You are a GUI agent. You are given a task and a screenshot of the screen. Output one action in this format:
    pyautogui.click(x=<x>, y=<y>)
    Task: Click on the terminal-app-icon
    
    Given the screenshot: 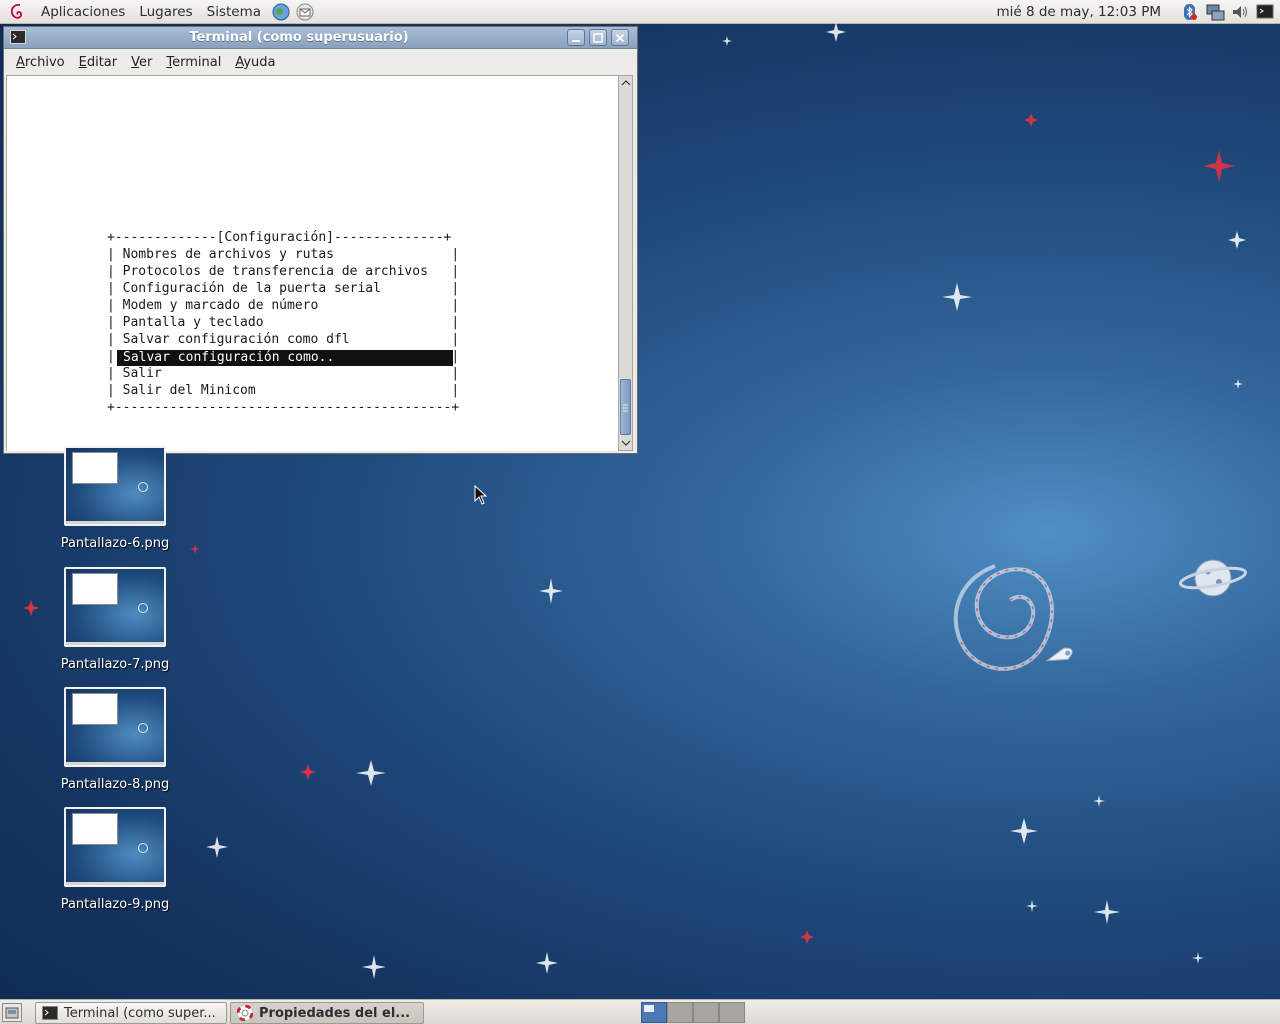 What is the action you would take?
    pyautogui.click(x=50, y=1012)
    